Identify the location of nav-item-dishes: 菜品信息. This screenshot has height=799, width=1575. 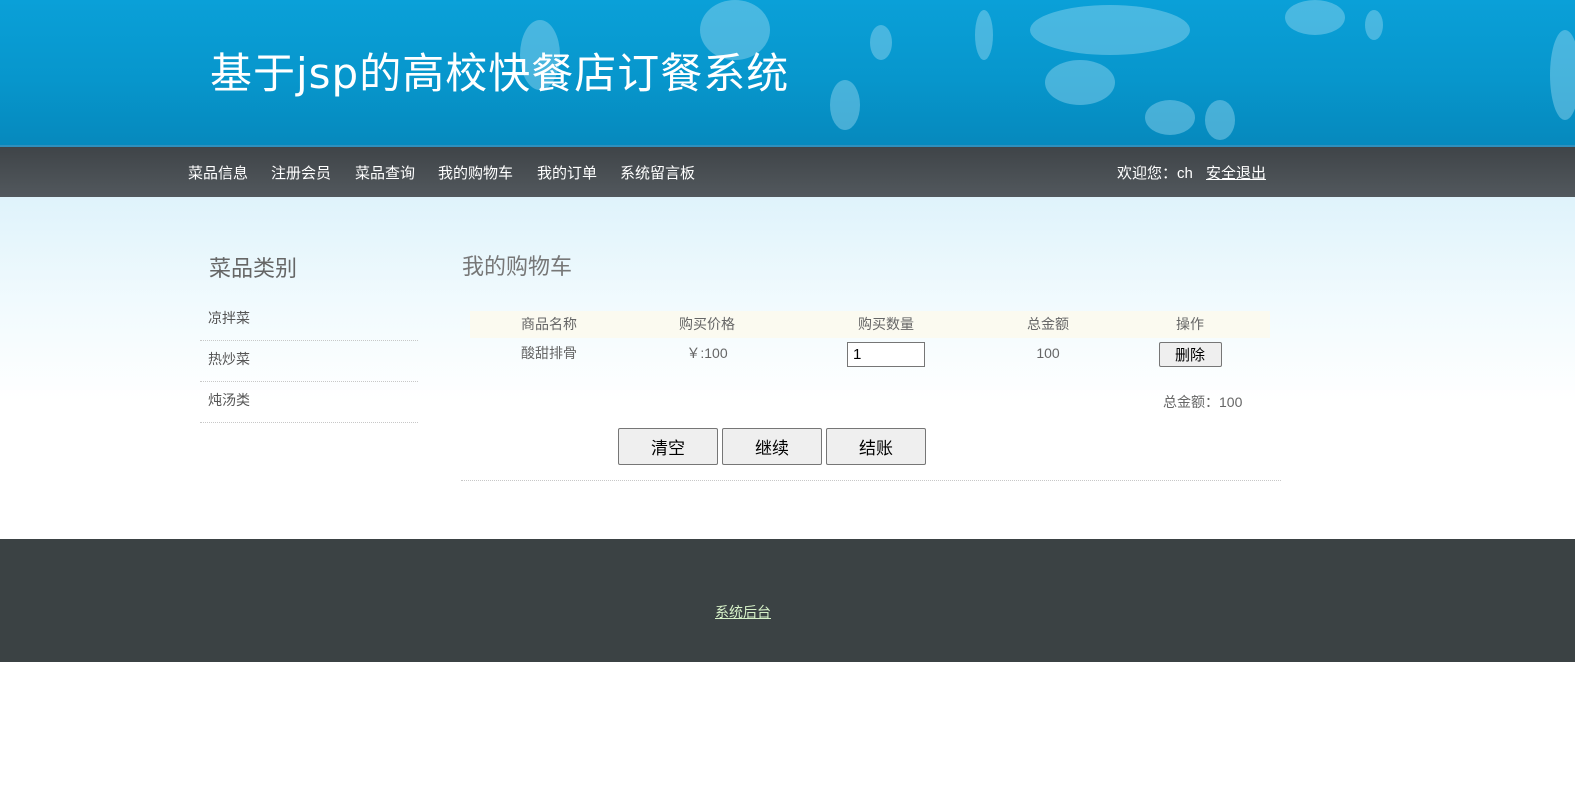
(218, 172).